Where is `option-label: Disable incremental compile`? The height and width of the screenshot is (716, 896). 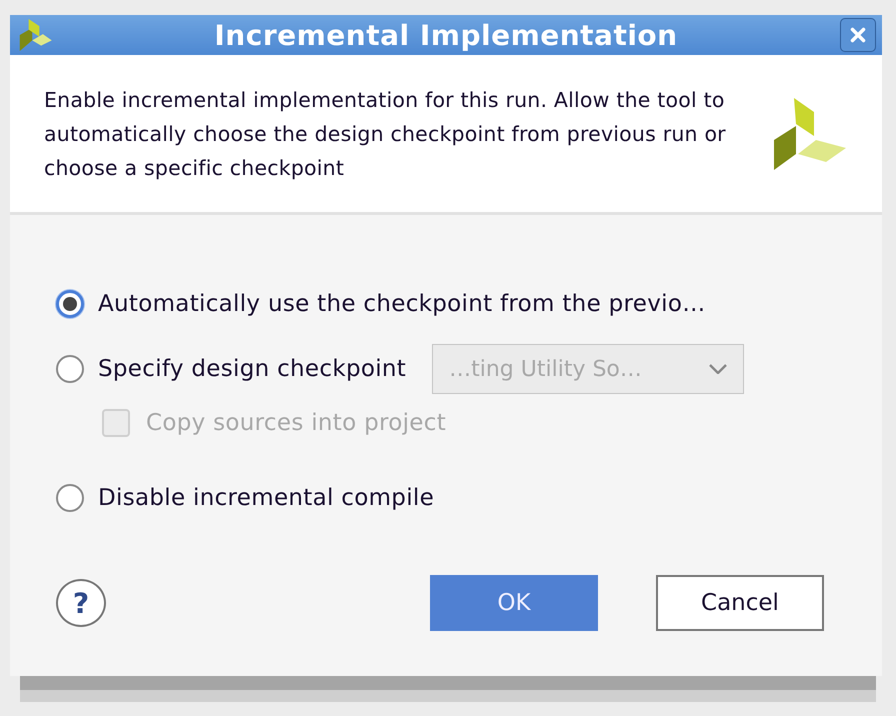 option-label: Disable incremental compile is located at coordinates (266, 498).